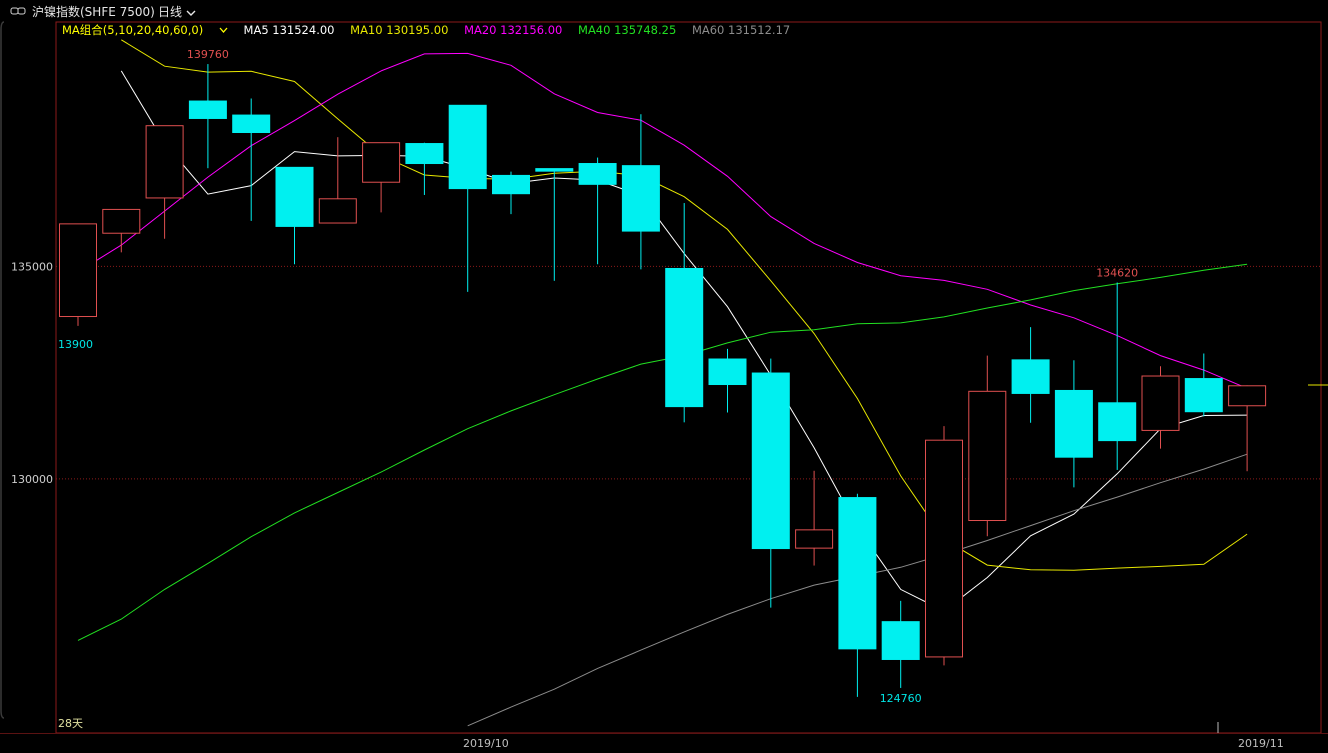 The height and width of the screenshot is (753, 1328). What do you see at coordinates (664, 743) in the screenshot?
I see `time-axis: 2019/10 2019/11` at bounding box center [664, 743].